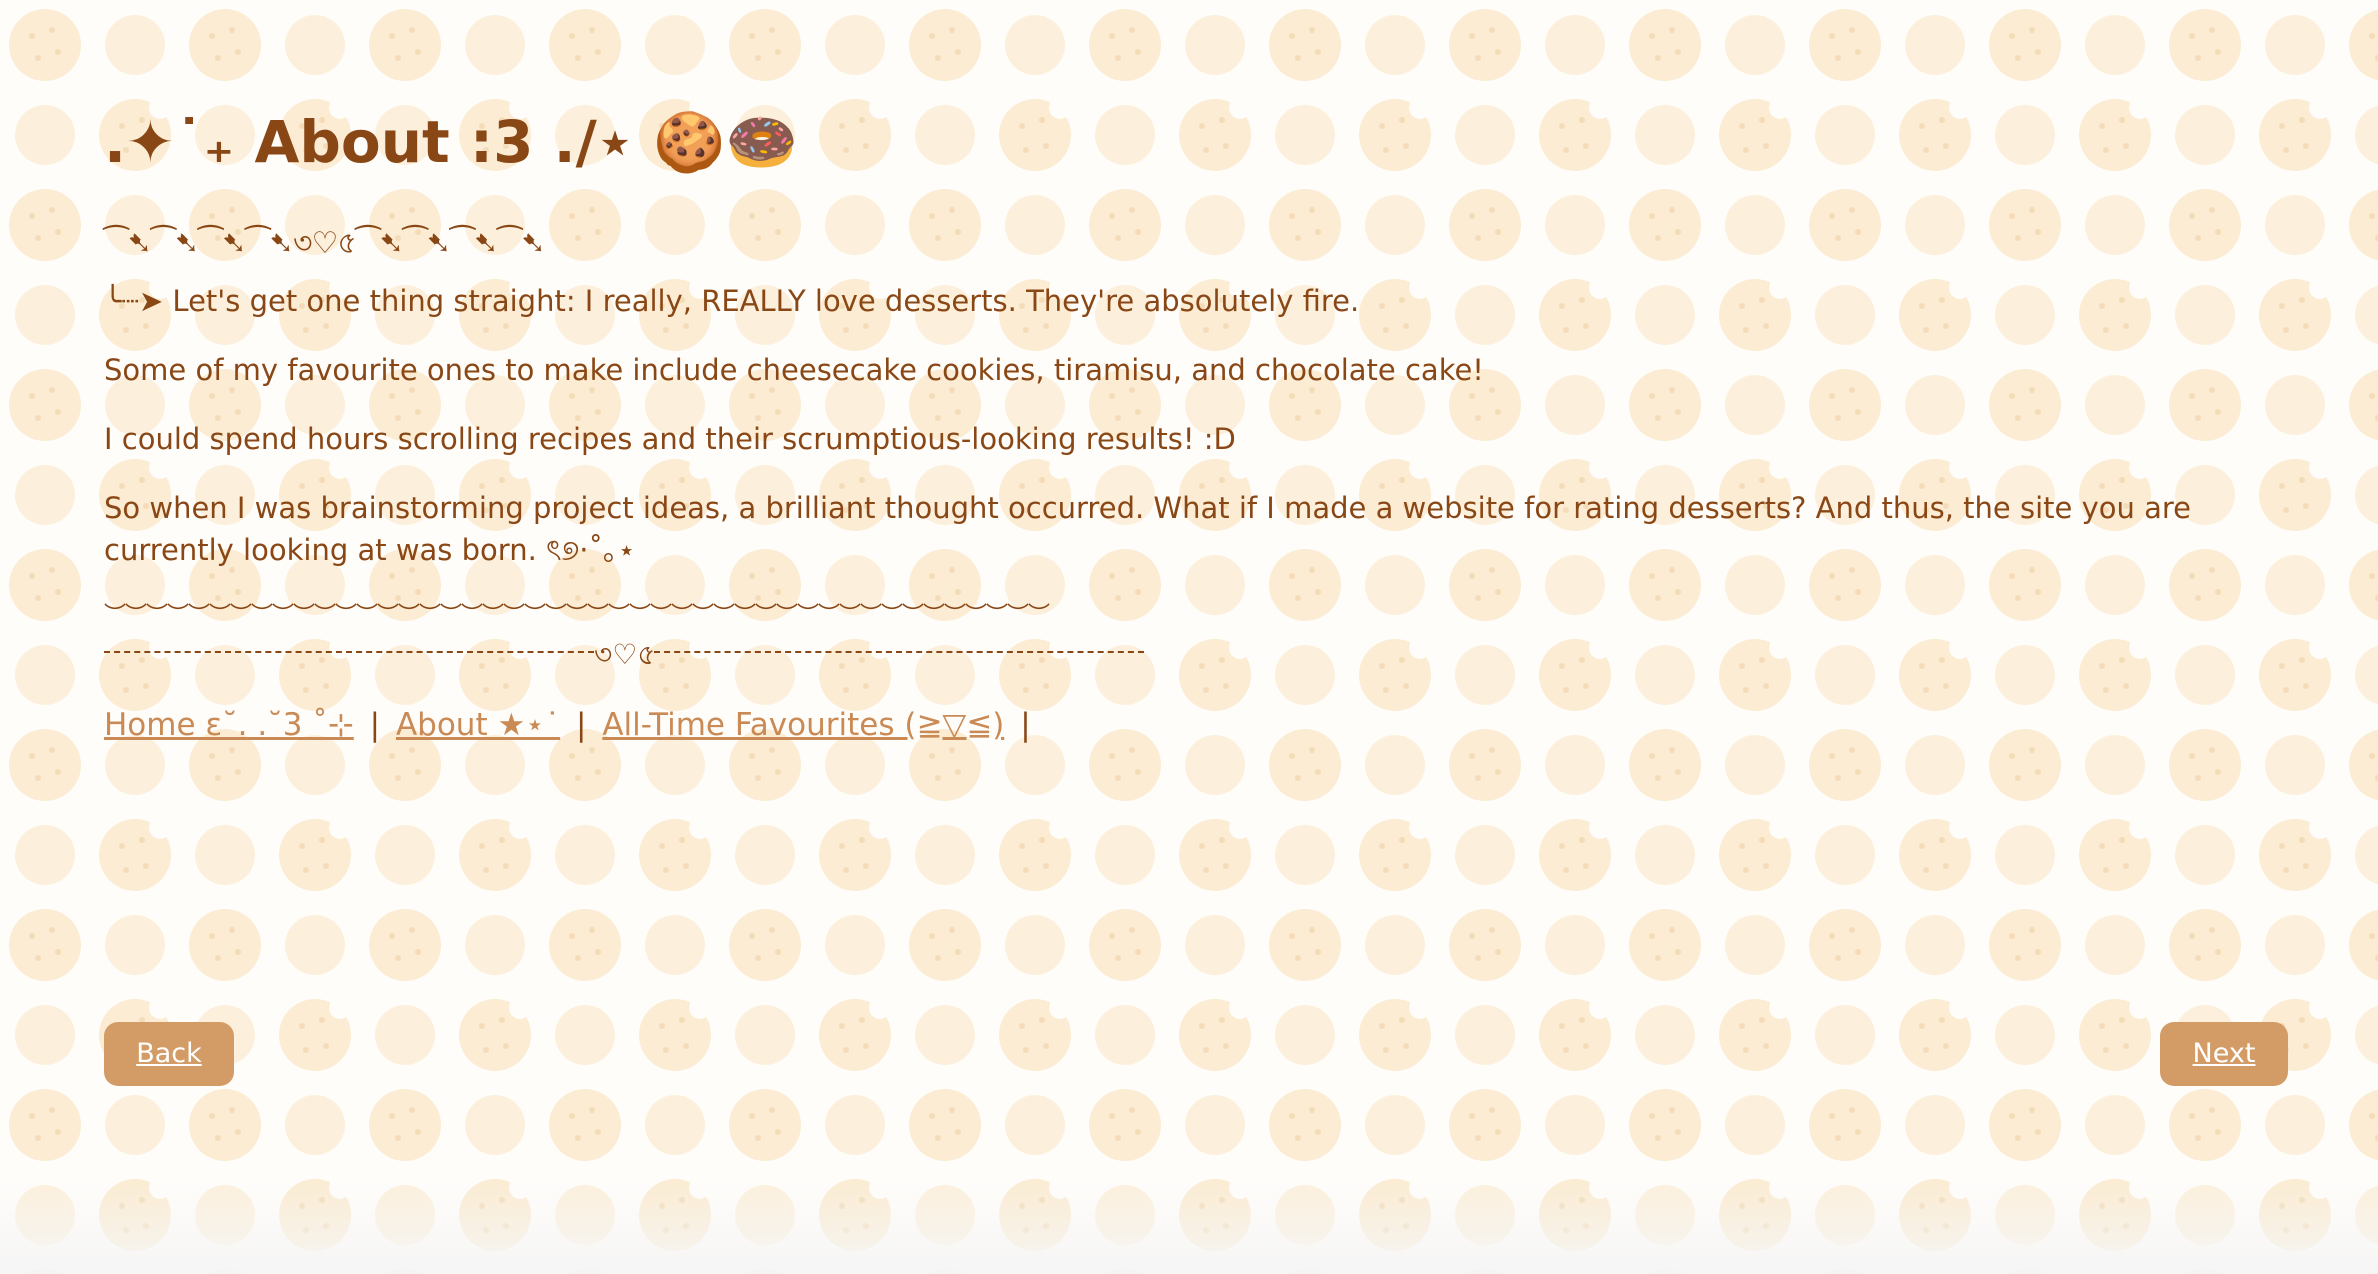 Image resolution: width=2378 pixels, height=1274 pixels. Describe the element at coordinates (229, 725) in the screenshot. I see `nav-link-home: Home ɛ˘. .˘3 ˚⊹` at that location.